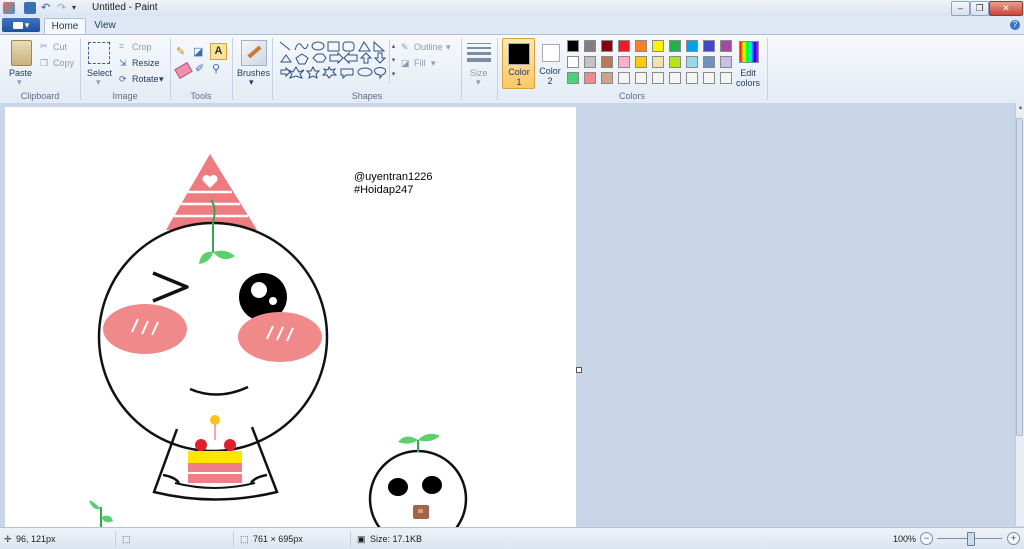 The width and height of the screenshot is (1024, 549). I want to click on canvas-caption: @uyentran1226 #Hoidap247, so click(393, 184).